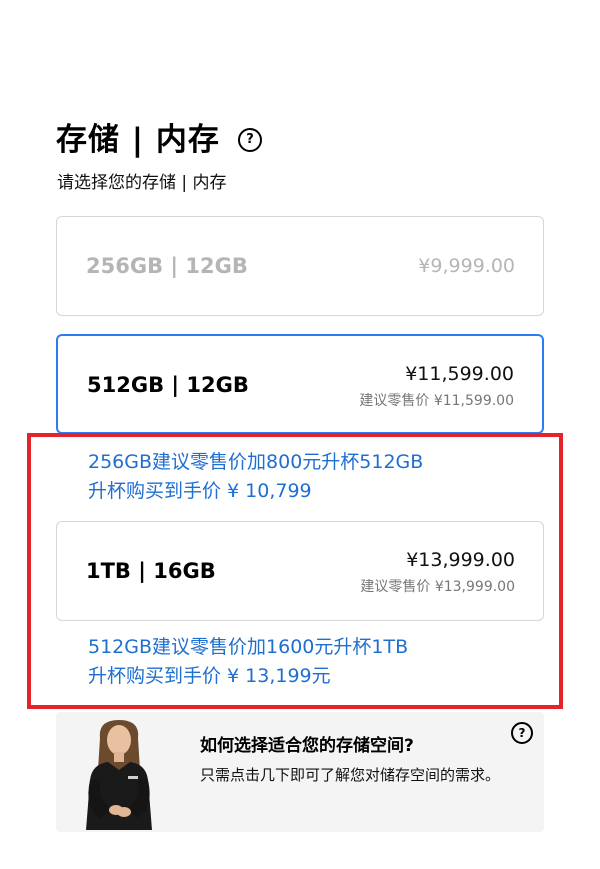  Describe the element at coordinates (151, 571) in the screenshot. I see `option-label: 1TB | 16GB` at that location.